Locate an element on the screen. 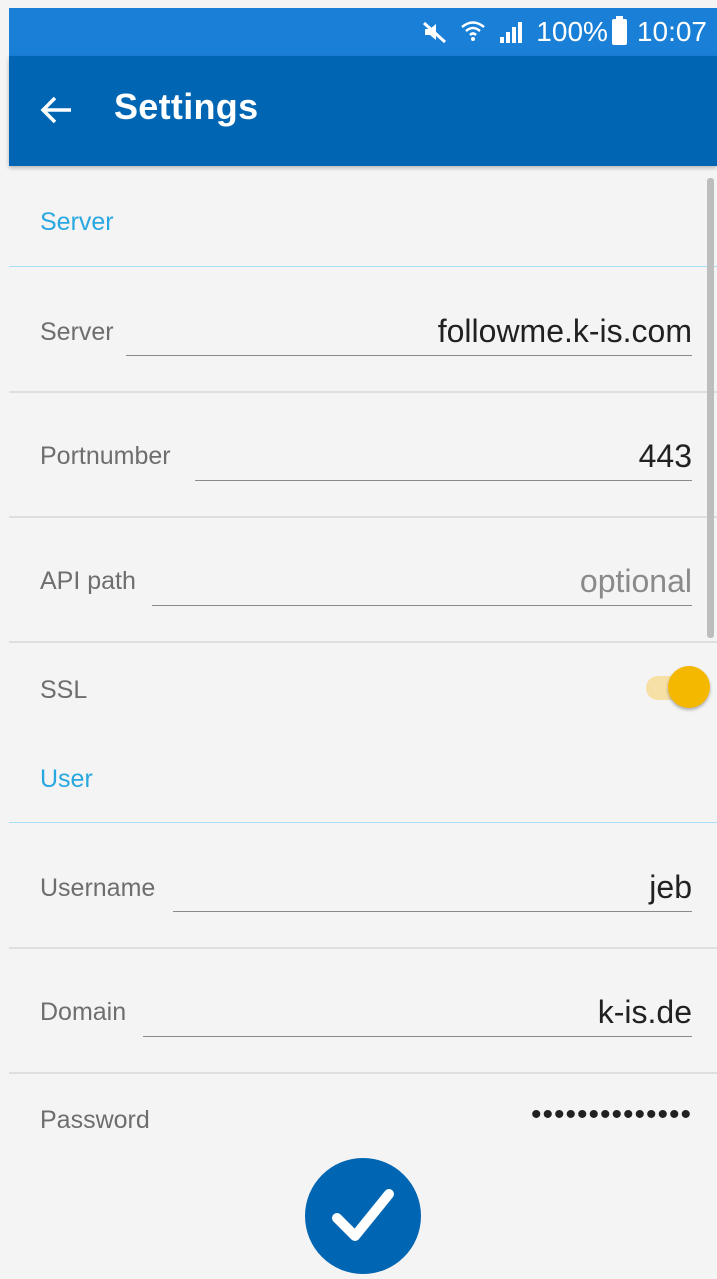 The height and width of the screenshot is (1279, 717). status-bar: 100% 10:07 is located at coordinates (363, 32).